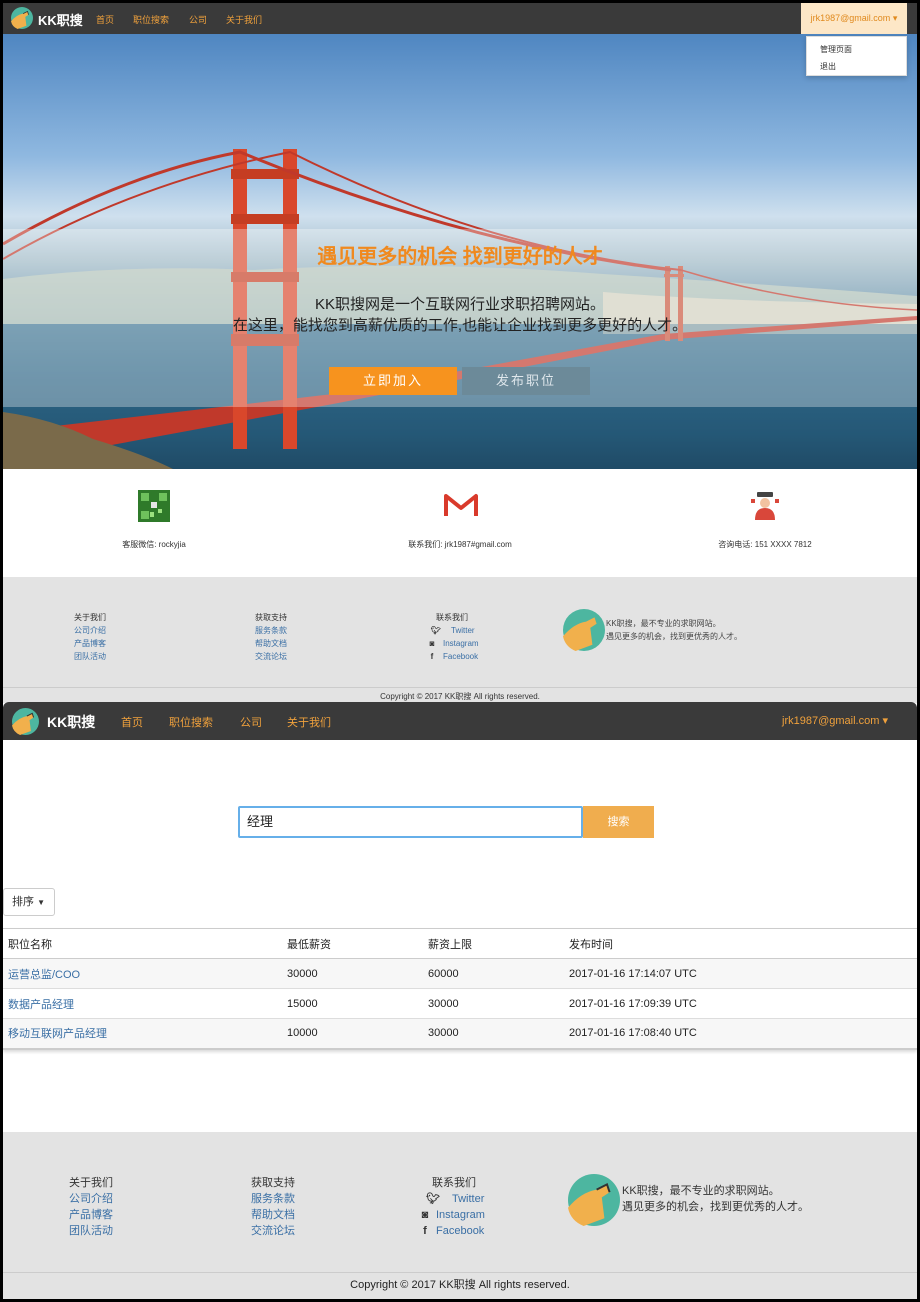 The width and height of the screenshot is (920, 1302). Describe the element at coordinates (142, 943) in the screenshot. I see `column-header-title: 职位名称` at that location.